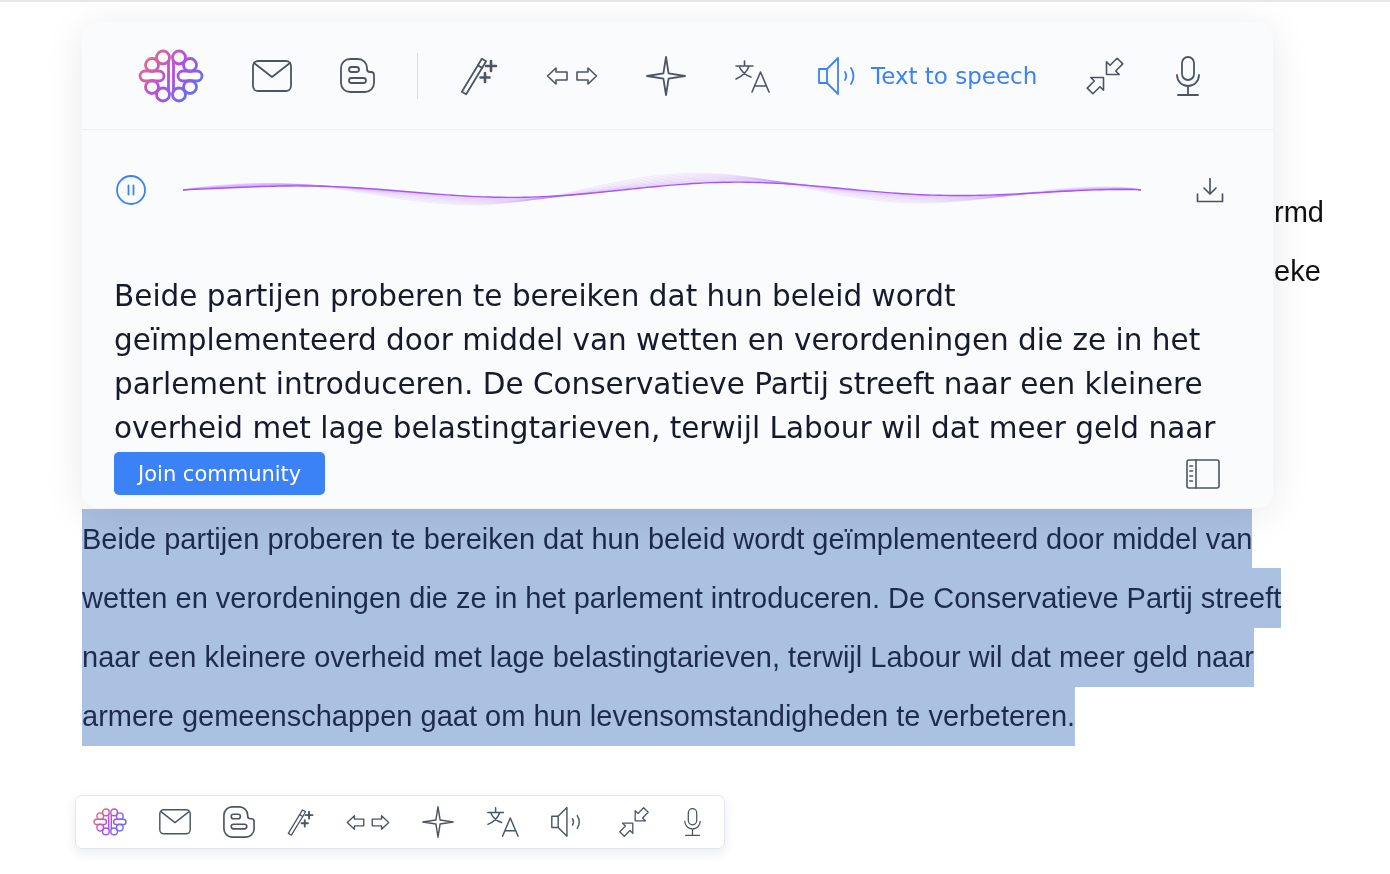 The height and width of the screenshot is (874, 1390). Describe the element at coordinates (928, 75) in the screenshot. I see `speech-button: Text to speech` at that location.